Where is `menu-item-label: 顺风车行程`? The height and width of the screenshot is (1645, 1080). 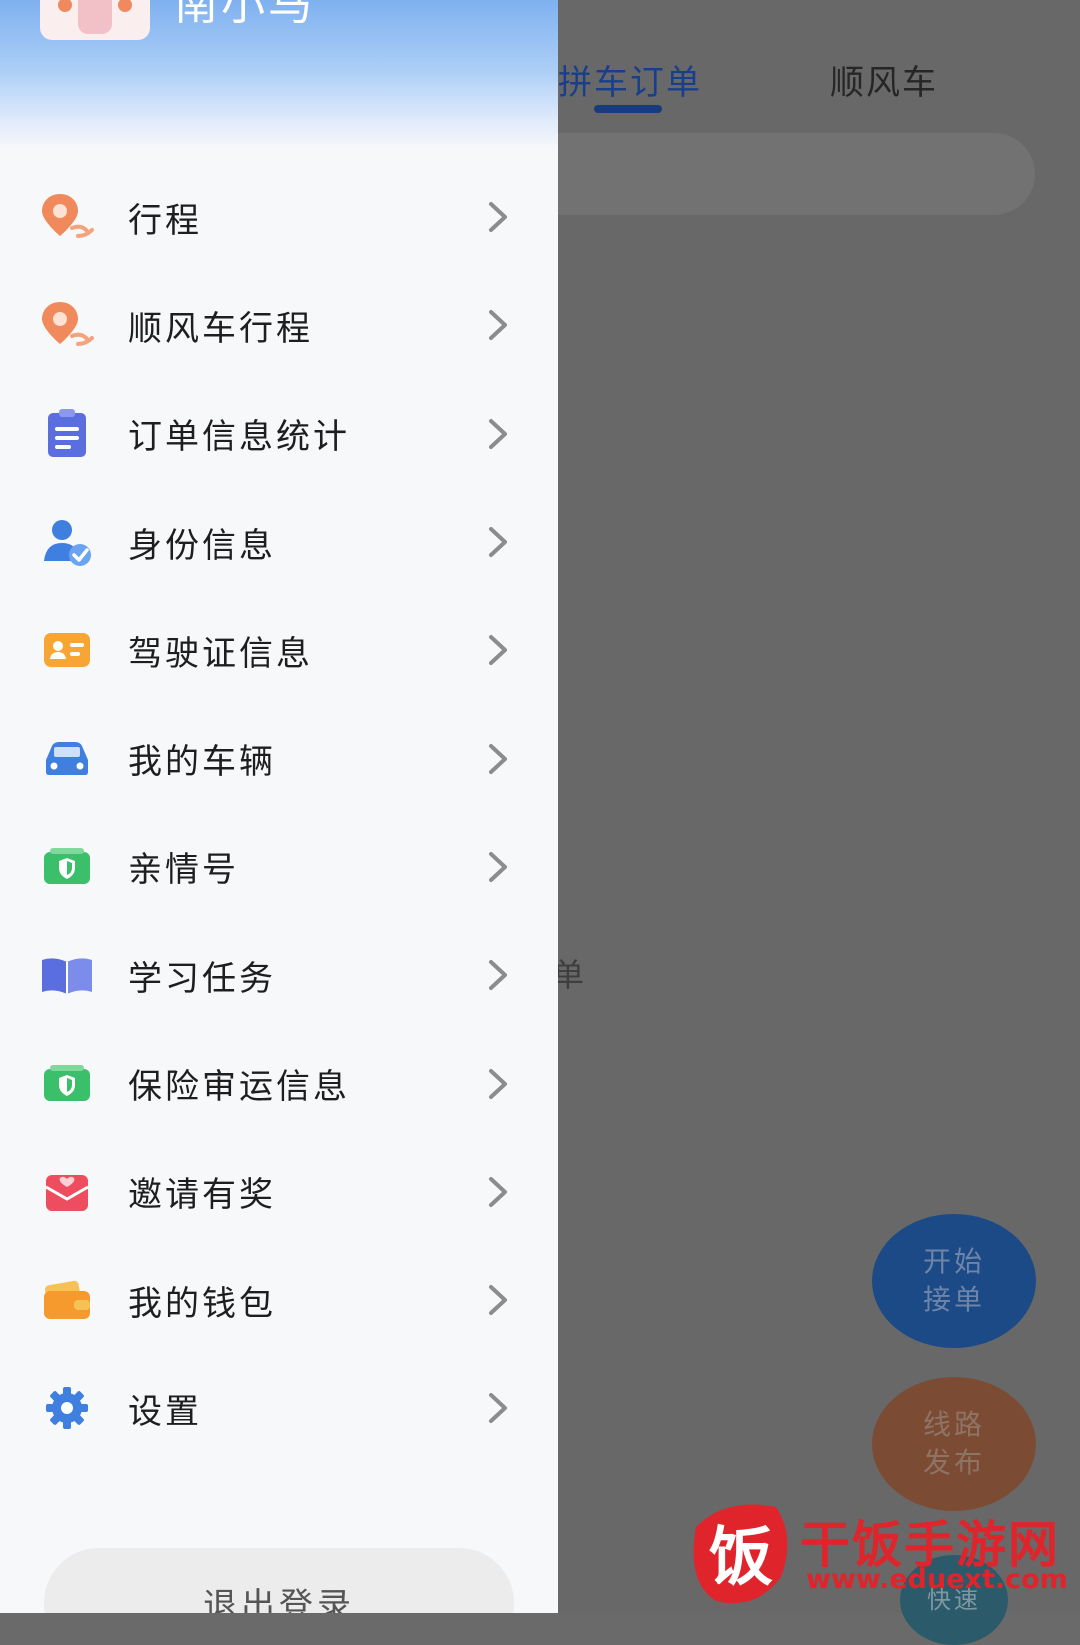 menu-item-label: 顺风车行程 is located at coordinates (220, 328).